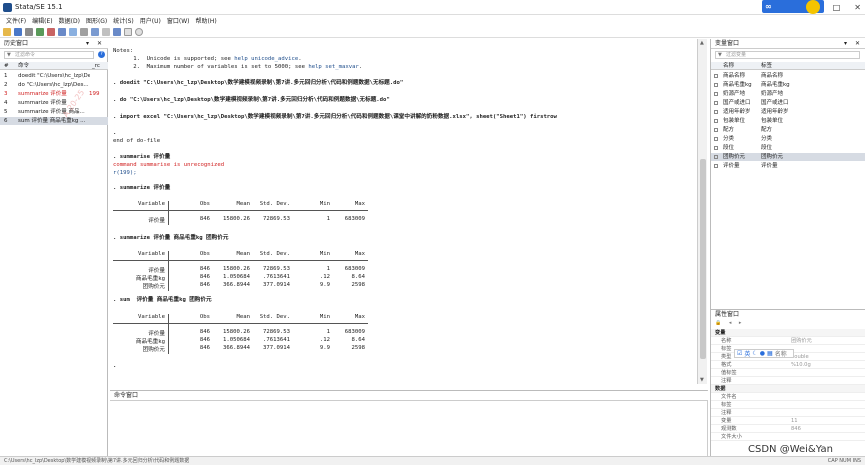 This screenshot has height=465, width=865. What do you see at coordinates (266, 59) in the screenshot?
I see `note-1-link: help unicode_advice` at bounding box center [266, 59].